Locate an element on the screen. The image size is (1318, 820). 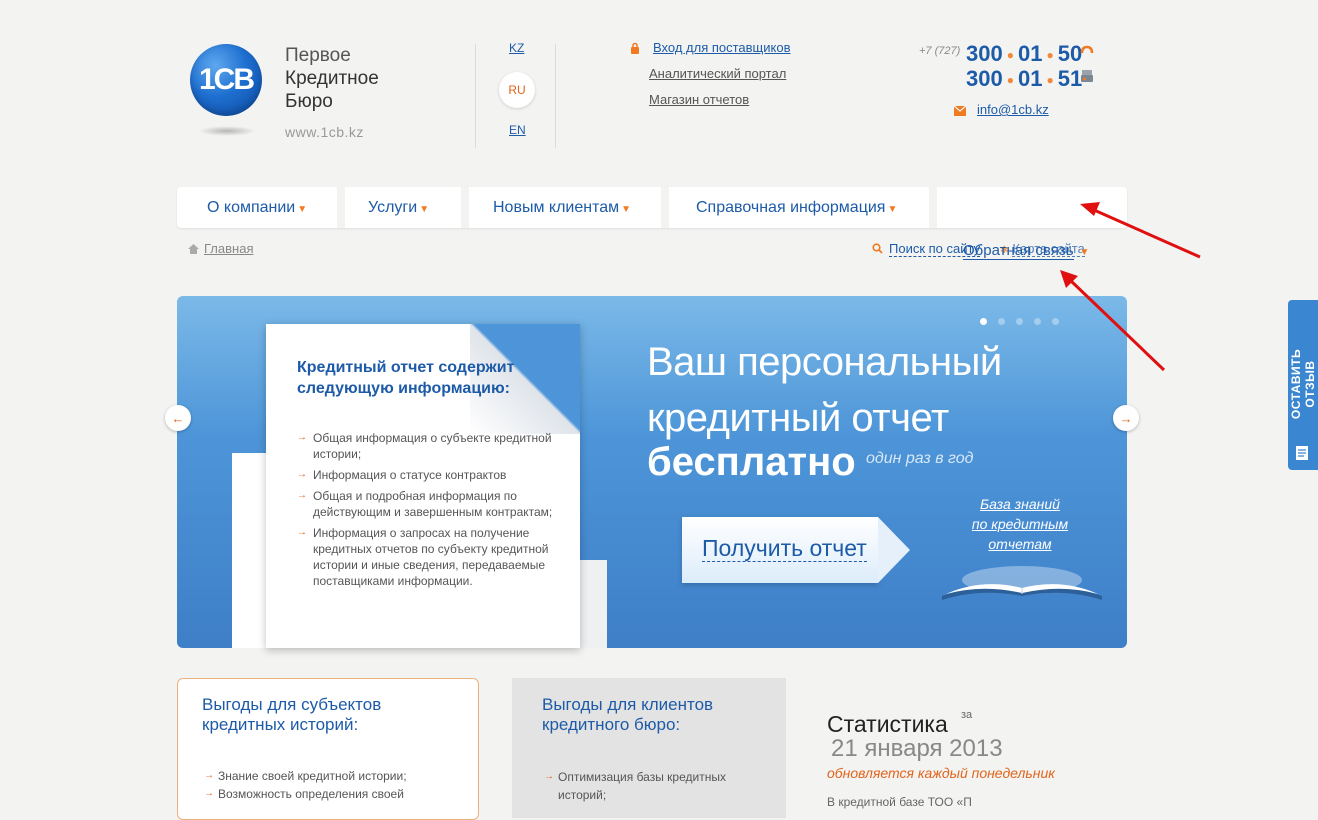
nav-item-reference: Справочная информация ▼ is located at coordinates (796, 207).